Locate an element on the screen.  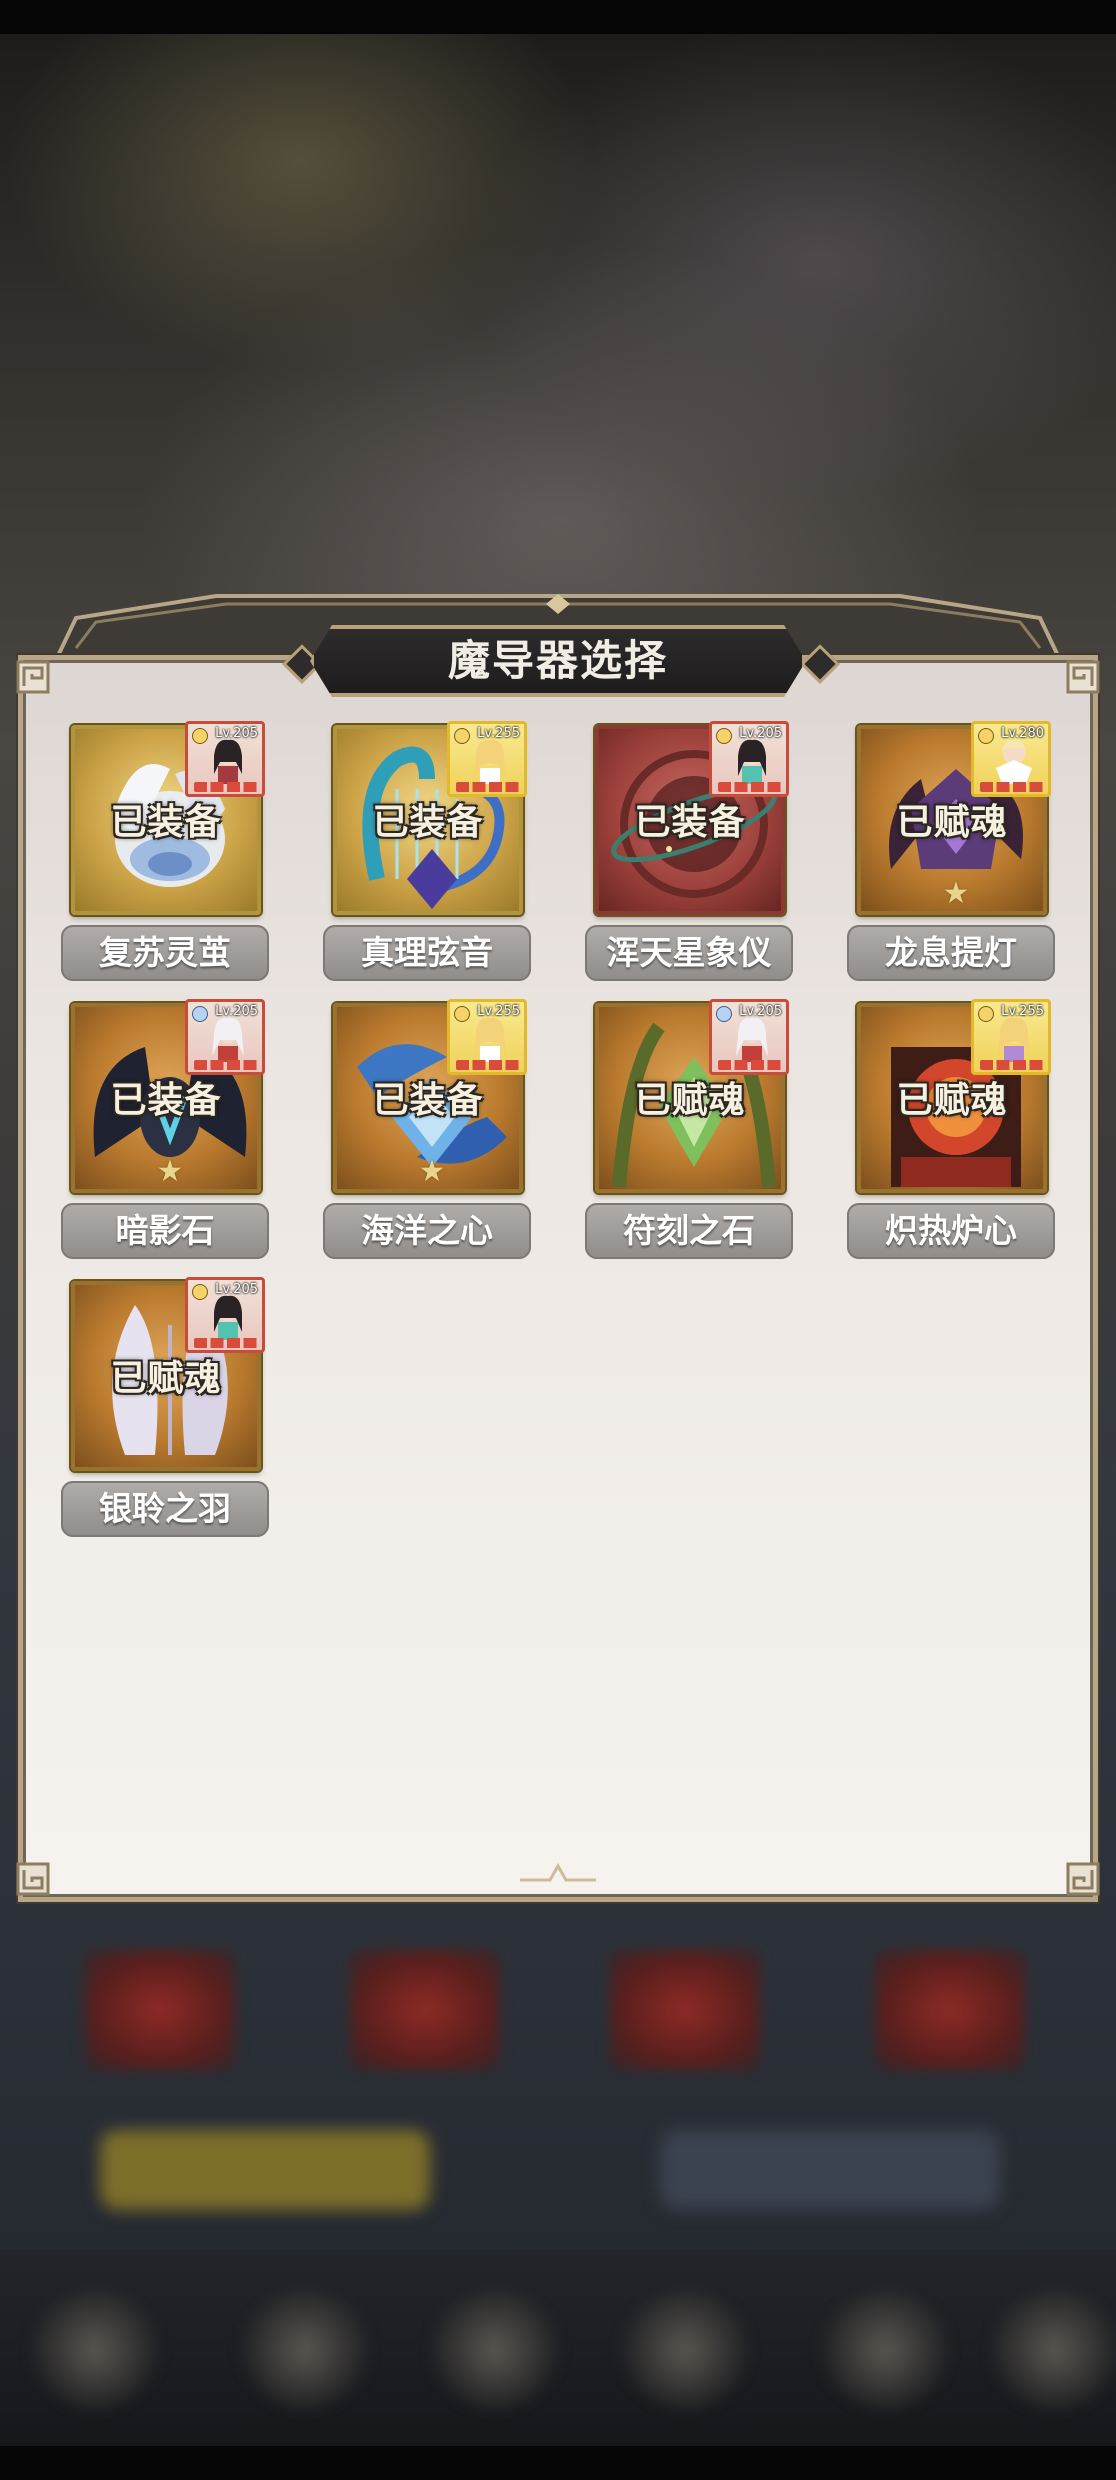
hero-avatar: Lv.280 is located at coordinates (1011, 759).